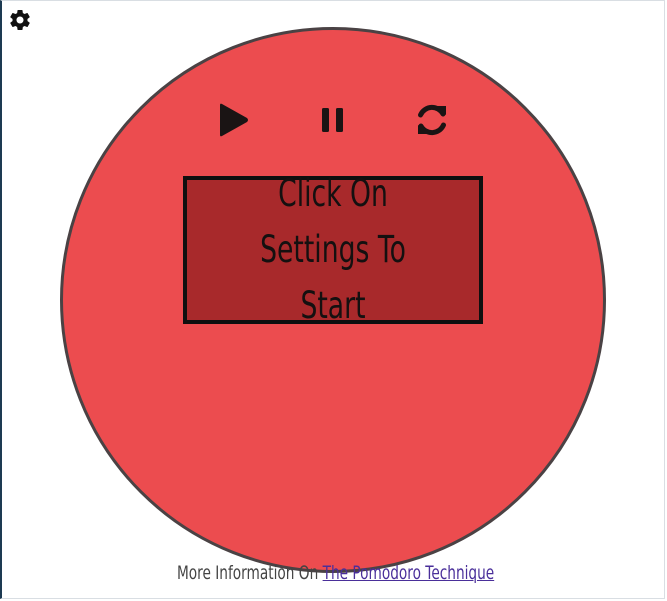 Image resolution: width=667 pixels, height=601 pixels. I want to click on footer-prefix: More Information On, so click(250, 573).